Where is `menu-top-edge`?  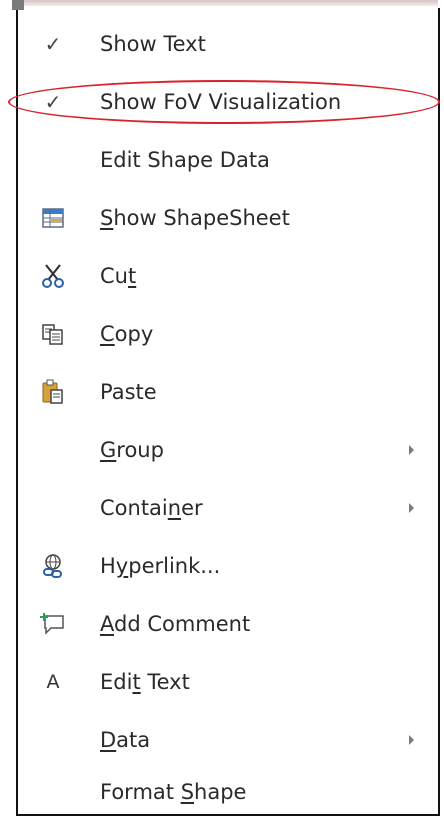 menu-top-edge is located at coordinates (228, 3).